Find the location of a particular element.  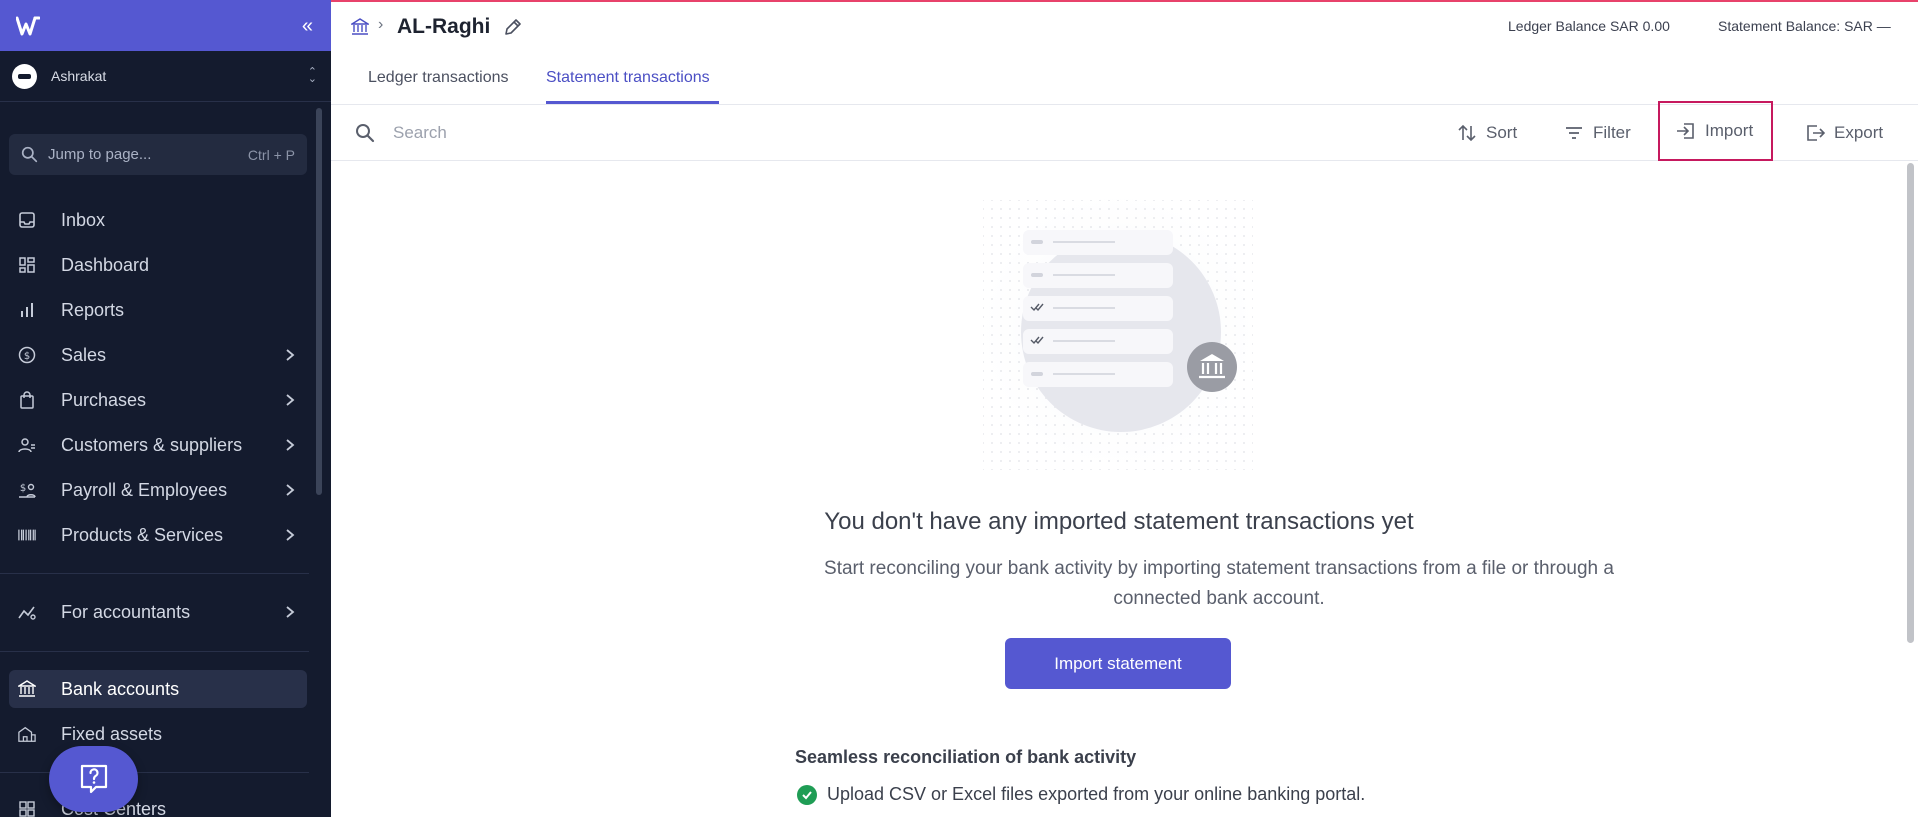

tab-ledger-transactions: Ledger transactions is located at coordinates (438, 78).